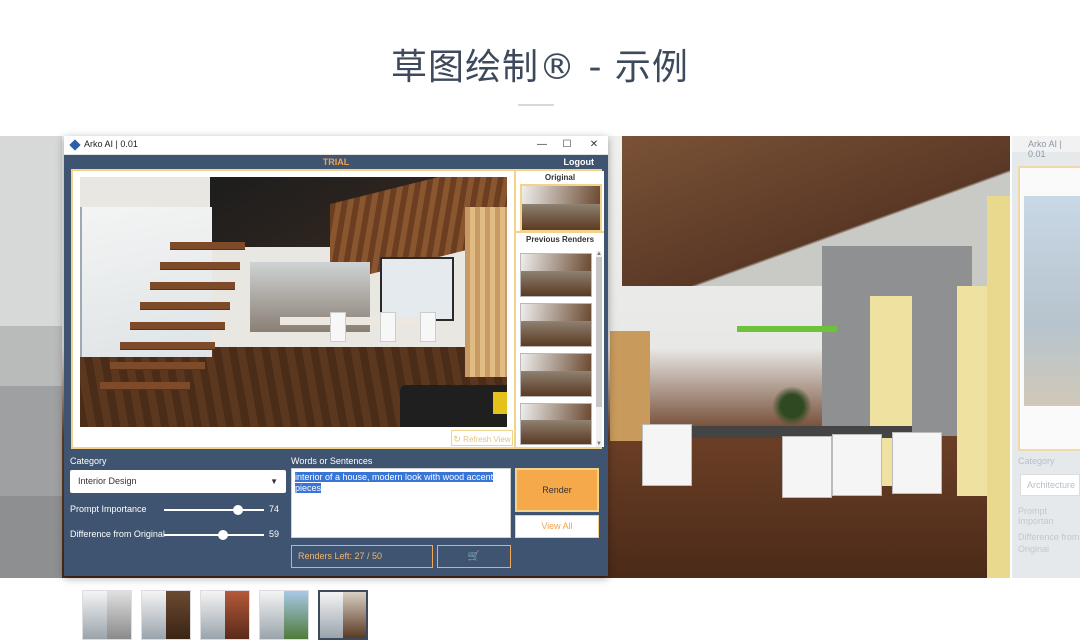 The height and width of the screenshot is (643, 1080). I want to click on watermark-logo, so click(500, 403).